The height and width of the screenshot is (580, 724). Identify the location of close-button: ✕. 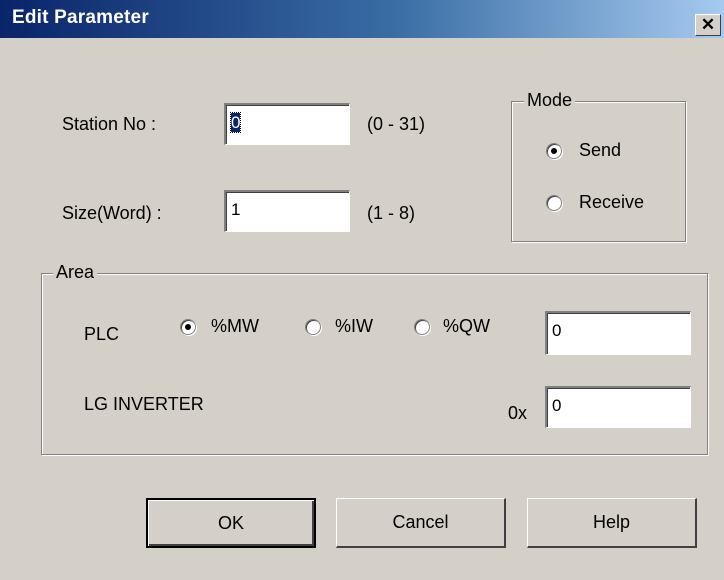
(708, 25).